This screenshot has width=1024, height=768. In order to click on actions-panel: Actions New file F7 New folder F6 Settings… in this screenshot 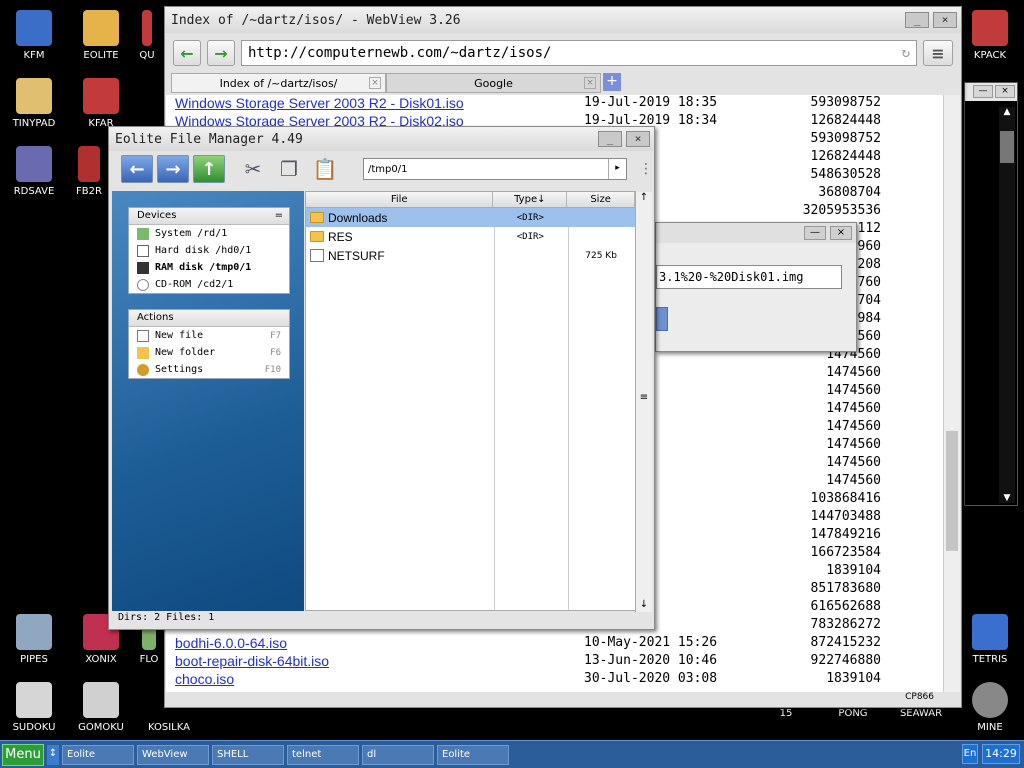, I will do `click(209, 344)`.